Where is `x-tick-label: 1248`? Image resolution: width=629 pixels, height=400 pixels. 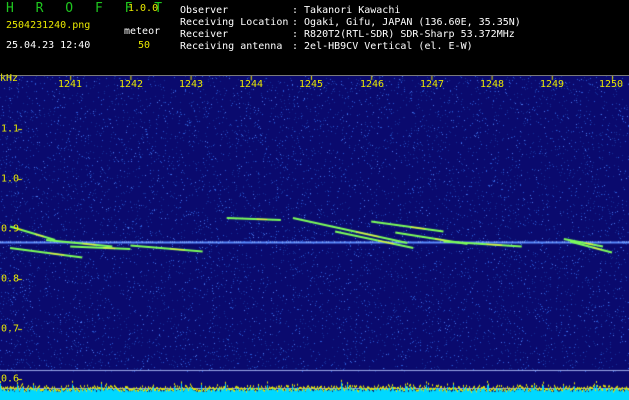 x-tick-label: 1248 is located at coordinates (492, 84).